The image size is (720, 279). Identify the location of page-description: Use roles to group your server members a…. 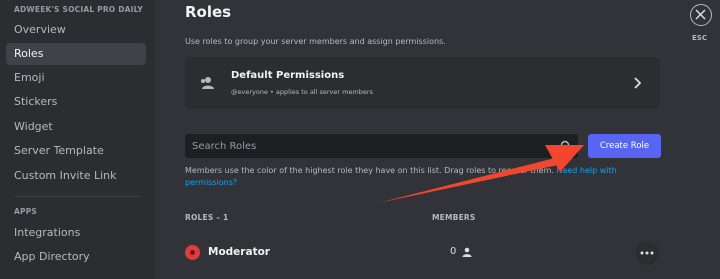
(315, 41).